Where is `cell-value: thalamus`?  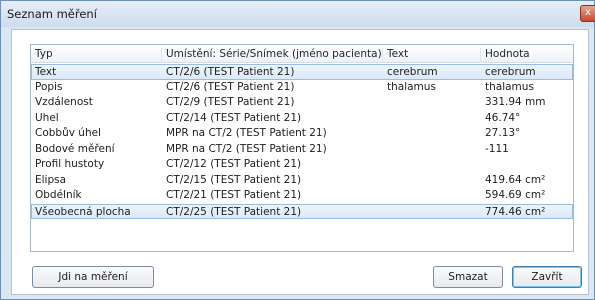 cell-value: thalamus is located at coordinates (509, 86).